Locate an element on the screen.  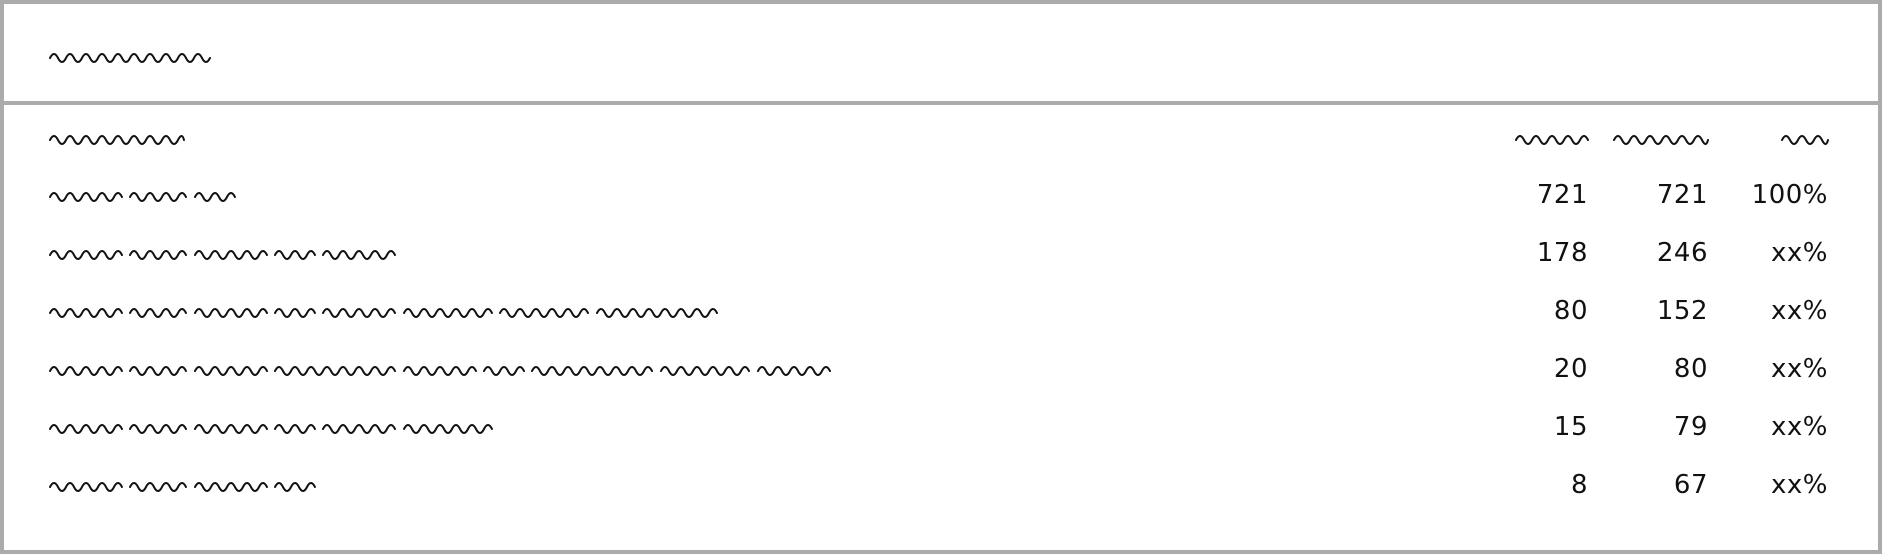
header-2-squiggle is located at coordinates (1661, 140).